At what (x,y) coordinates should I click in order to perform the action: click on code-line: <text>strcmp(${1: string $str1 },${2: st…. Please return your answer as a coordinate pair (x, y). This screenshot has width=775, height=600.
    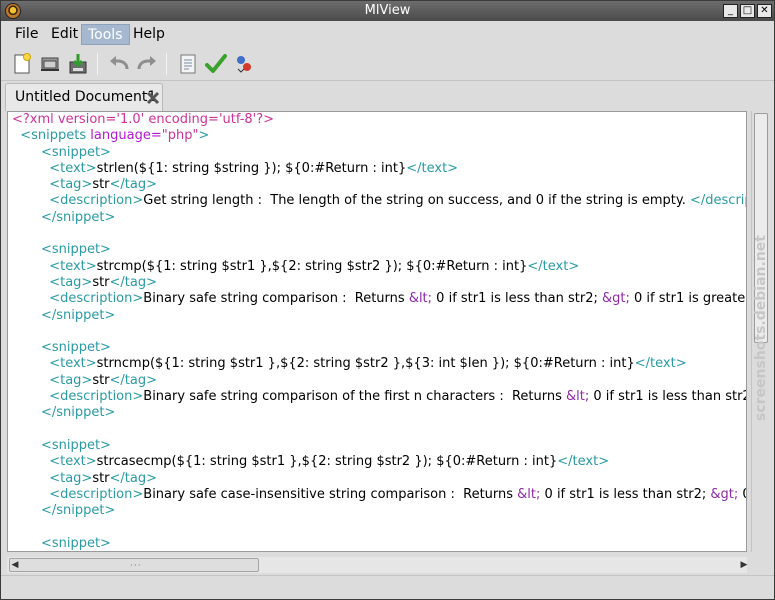
    Looking at the image, I should click on (379, 267).